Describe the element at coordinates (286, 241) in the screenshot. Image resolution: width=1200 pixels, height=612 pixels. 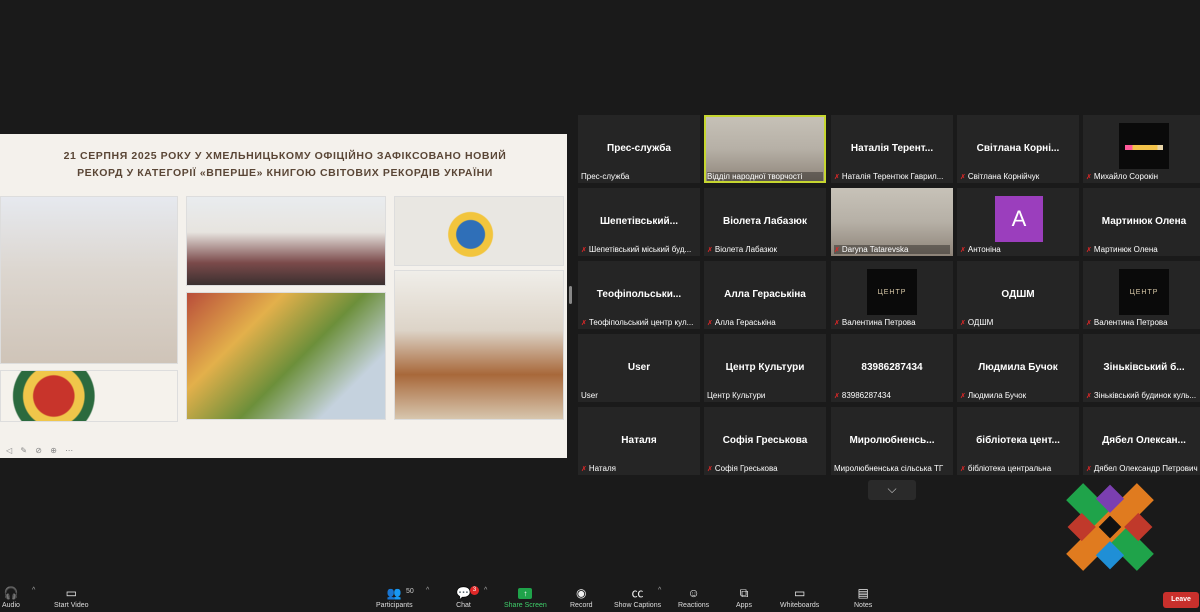
I see `slide-photo-group` at that location.